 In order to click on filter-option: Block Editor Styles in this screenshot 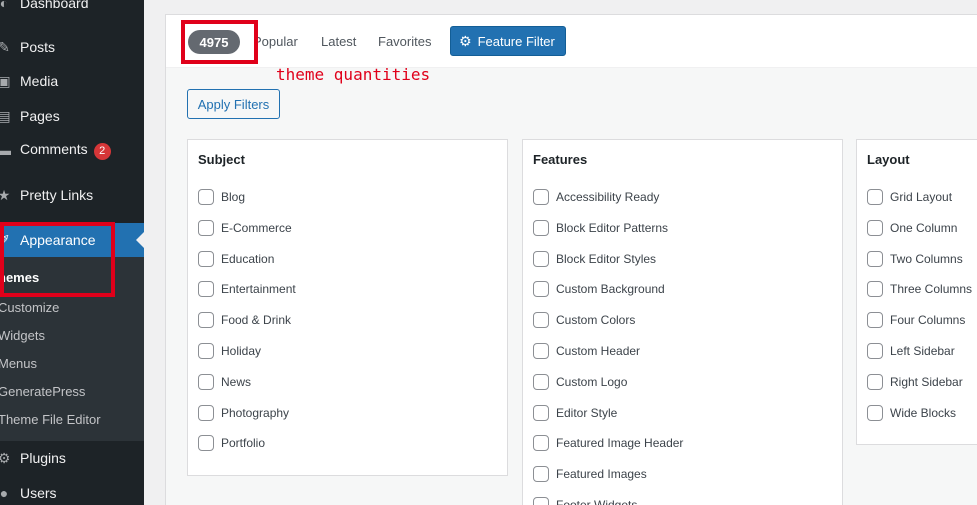, I will do `click(594, 259)`.